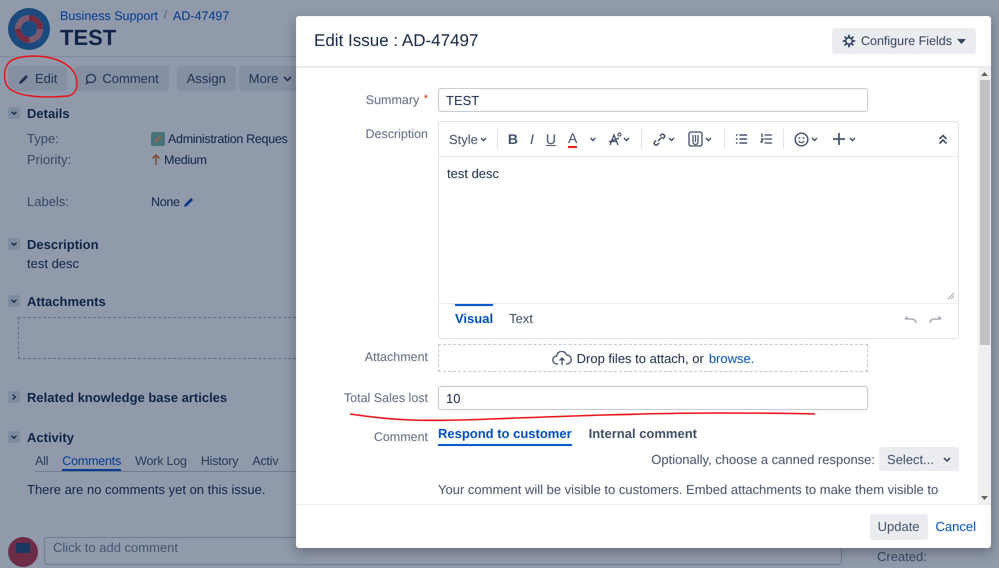  What do you see at coordinates (943, 139) in the screenshot?
I see `collapse-icon` at bounding box center [943, 139].